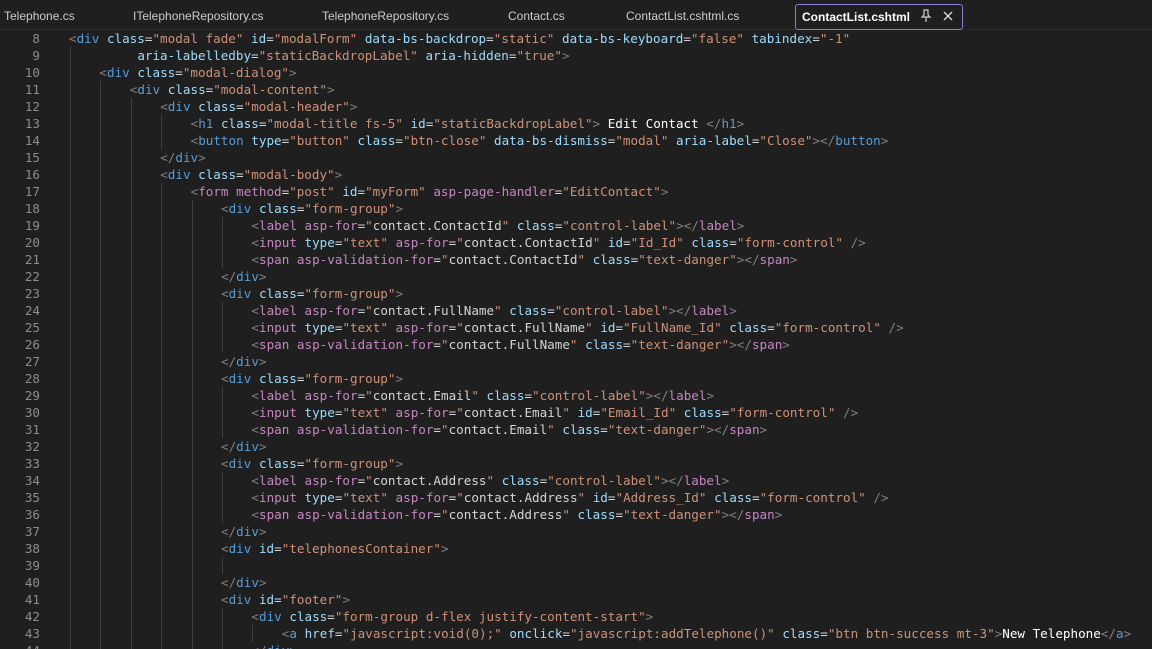  I want to click on line-number: 36, so click(32, 514).